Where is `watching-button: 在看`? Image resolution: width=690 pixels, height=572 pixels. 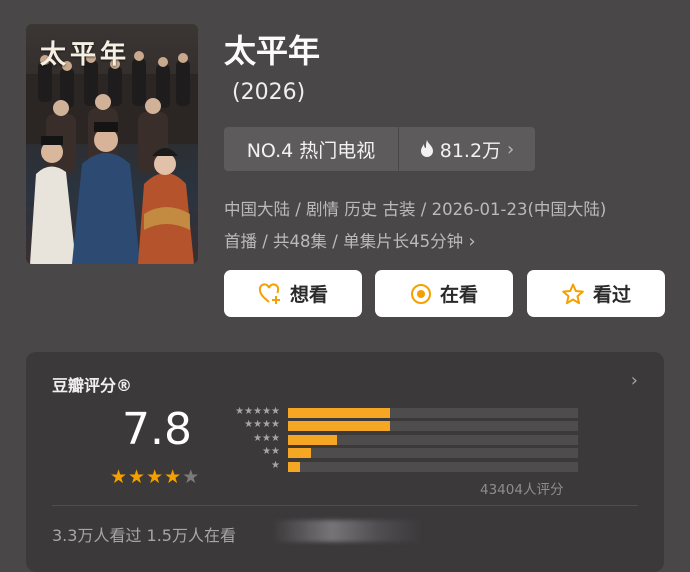
watching-button: 在看 is located at coordinates (444, 293).